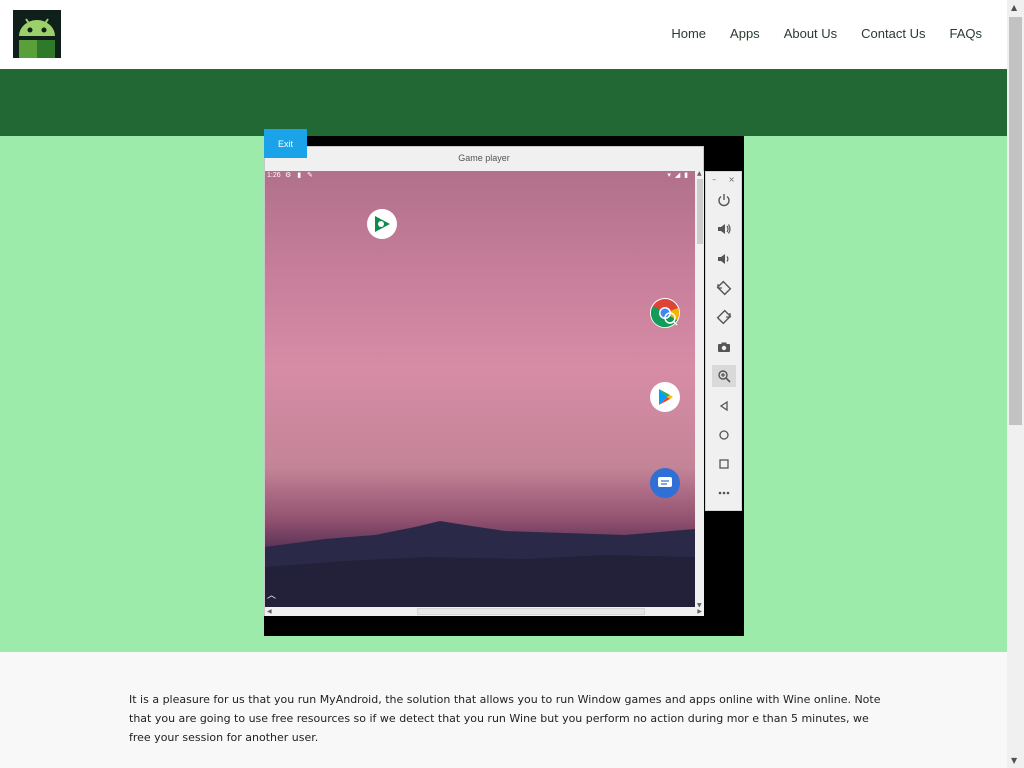  I want to click on nav-apps-link: Apps, so click(745, 33).